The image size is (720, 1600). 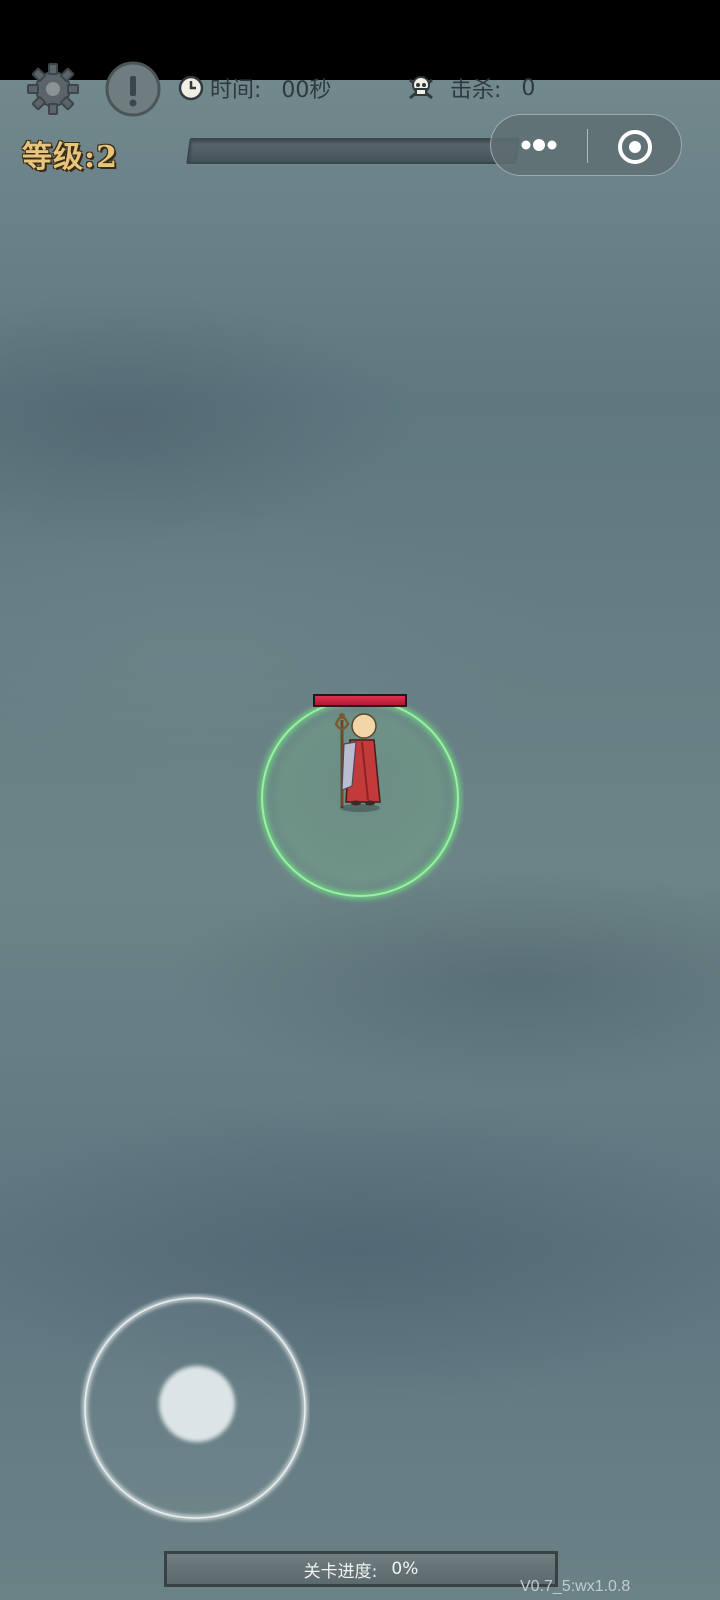 I want to click on stage-progress-bar: 关卡进度: 0%, so click(x=361, y=1569).